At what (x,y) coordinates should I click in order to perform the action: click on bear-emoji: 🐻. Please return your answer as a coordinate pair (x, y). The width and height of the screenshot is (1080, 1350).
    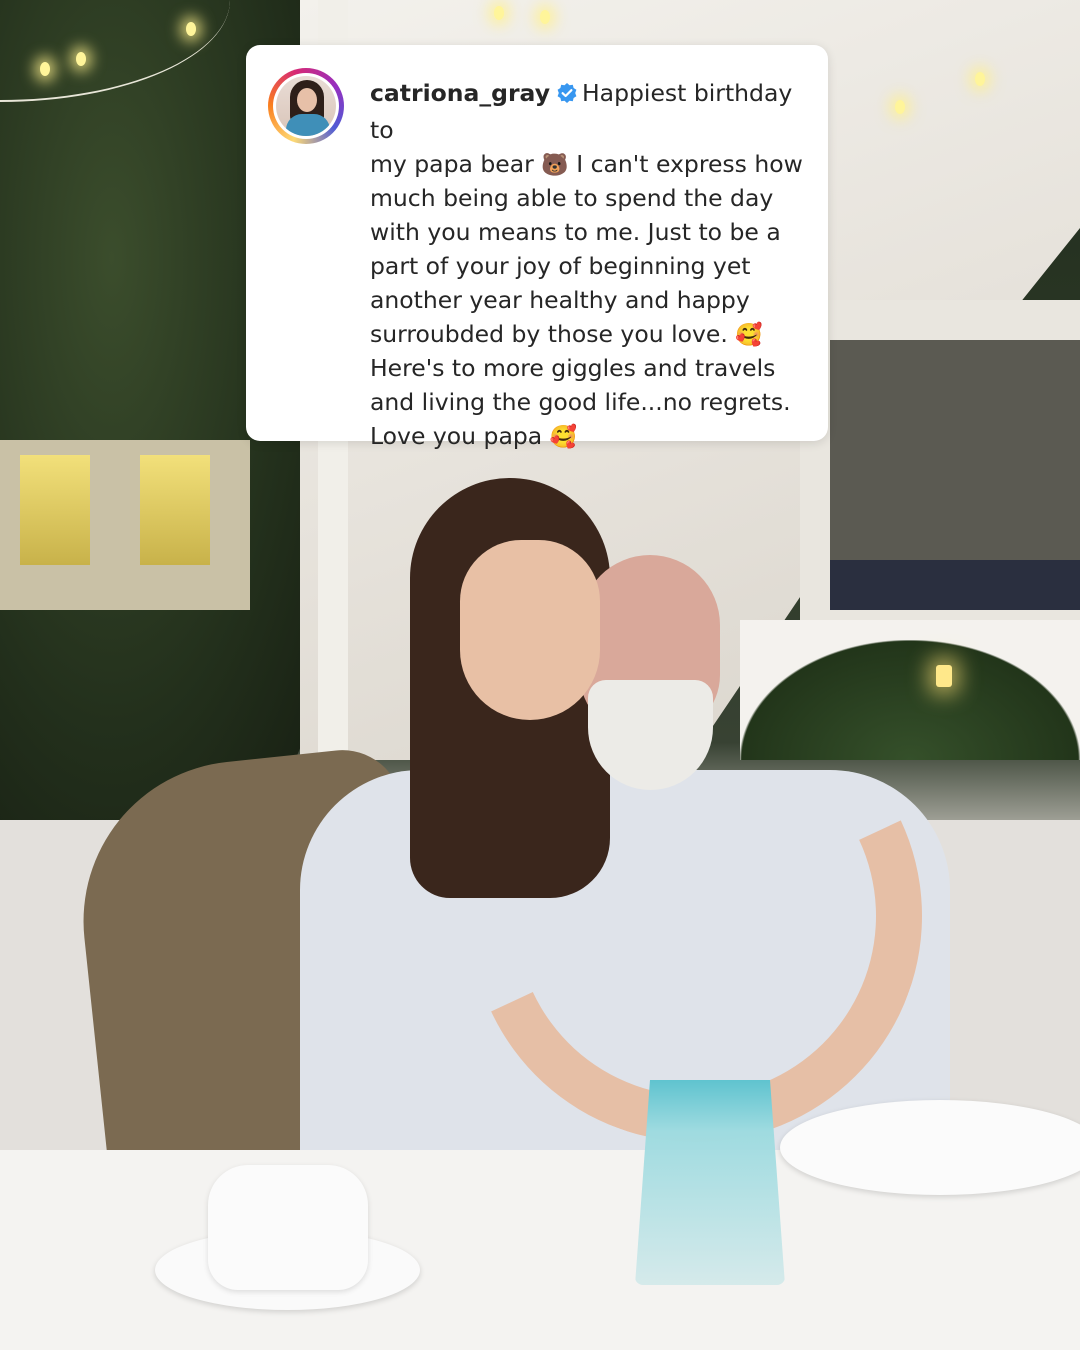
    Looking at the image, I should click on (555, 165).